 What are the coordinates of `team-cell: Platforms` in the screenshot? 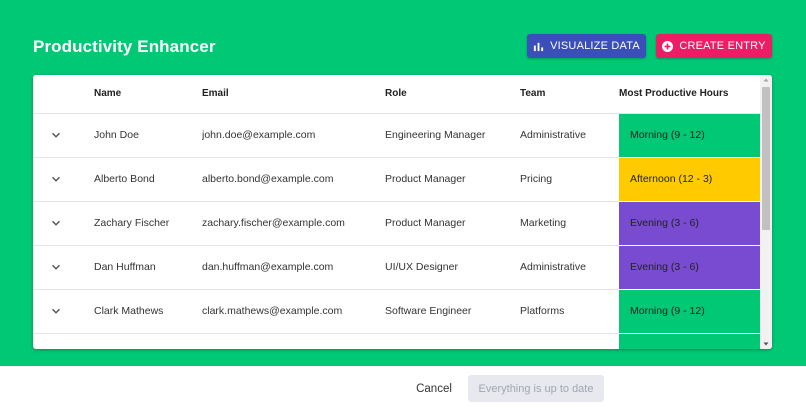 It's located at (569, 311).